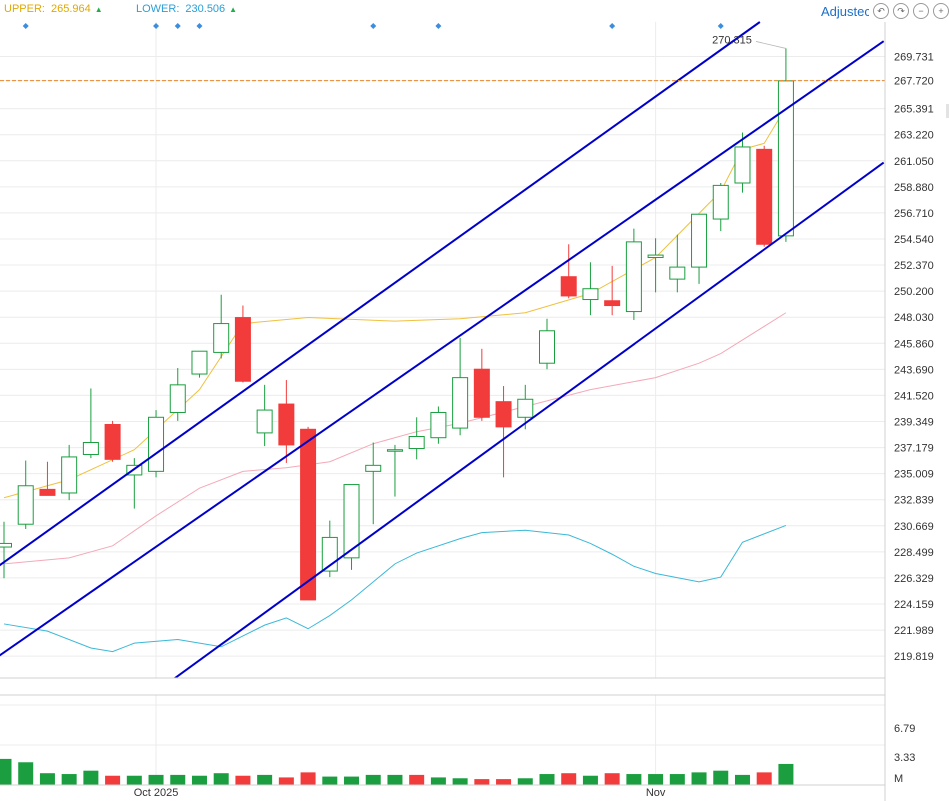 The height and width of the screenshot is (801, 949). I want to click on chart-toolbar: Adjustec ↶ ↷ − +, so click(883, 11).